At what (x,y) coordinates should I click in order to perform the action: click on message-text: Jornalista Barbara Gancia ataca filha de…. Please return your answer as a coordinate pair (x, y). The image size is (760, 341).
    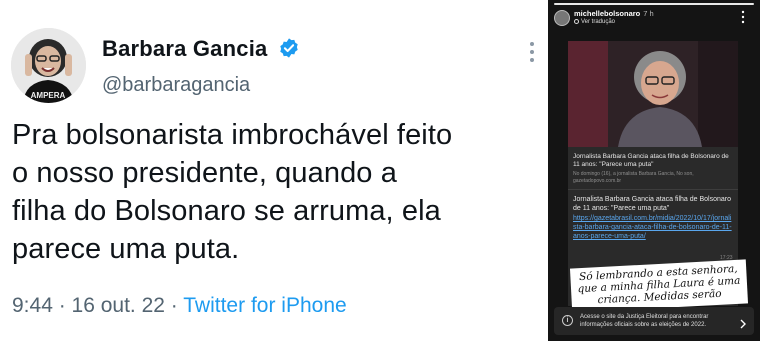
    Looking at the image, I should click on (652, 204).